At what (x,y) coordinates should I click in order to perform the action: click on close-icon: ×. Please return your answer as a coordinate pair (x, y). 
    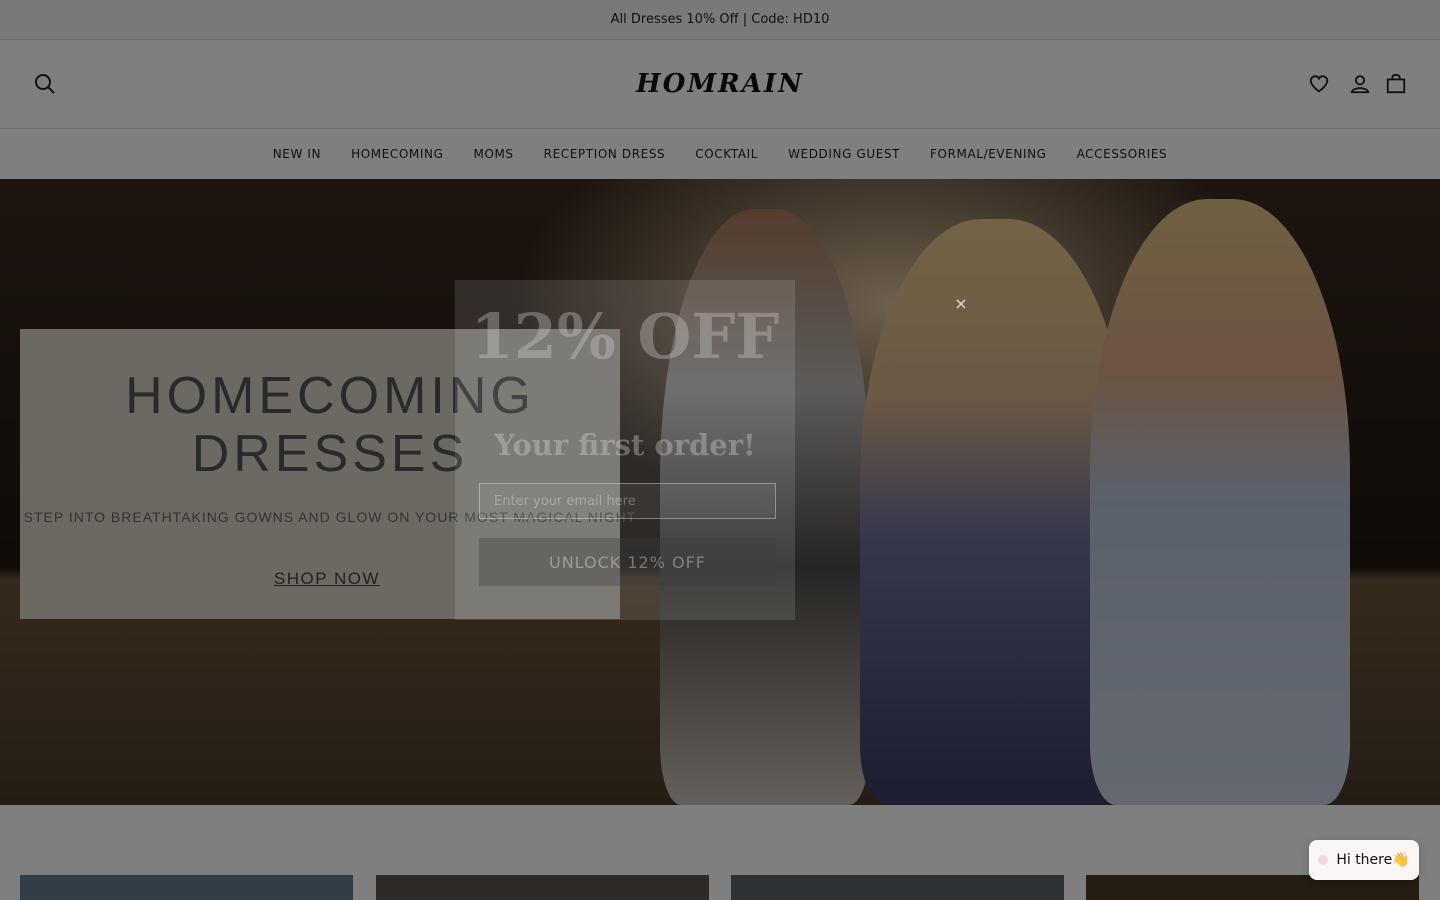
    Looking at the image, I should click on (961, 303).